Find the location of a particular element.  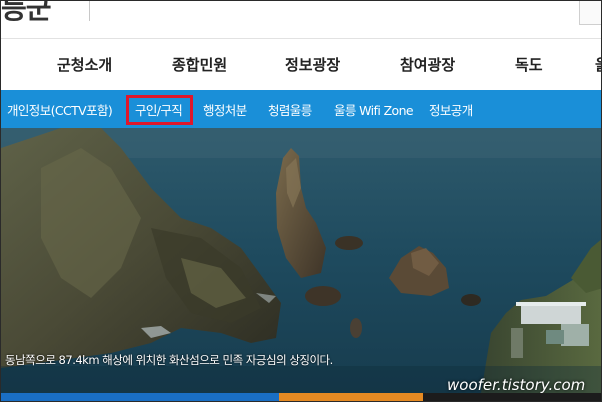

watermark-text: woofer.tistory.com is located at coordinates (516, 384).